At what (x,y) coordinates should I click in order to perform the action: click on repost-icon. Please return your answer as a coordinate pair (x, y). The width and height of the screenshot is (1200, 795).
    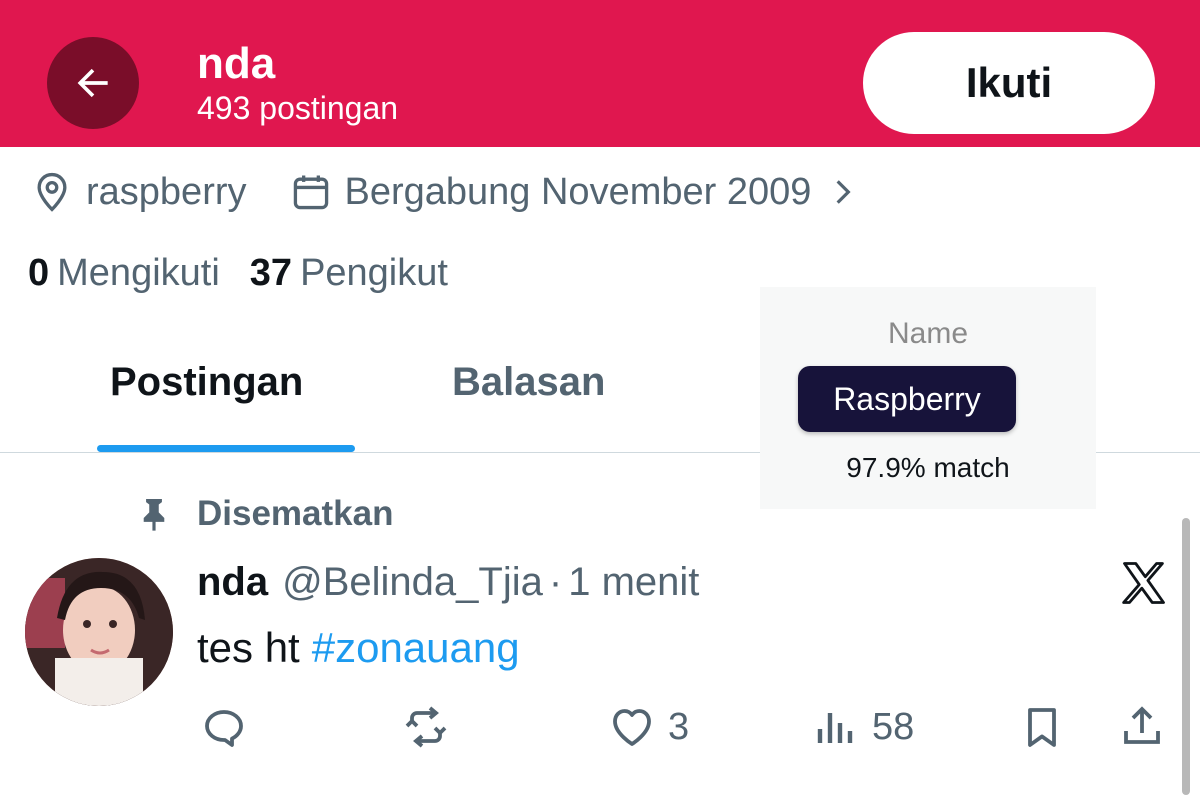
    Looking at the image, I should click on (426, 727).